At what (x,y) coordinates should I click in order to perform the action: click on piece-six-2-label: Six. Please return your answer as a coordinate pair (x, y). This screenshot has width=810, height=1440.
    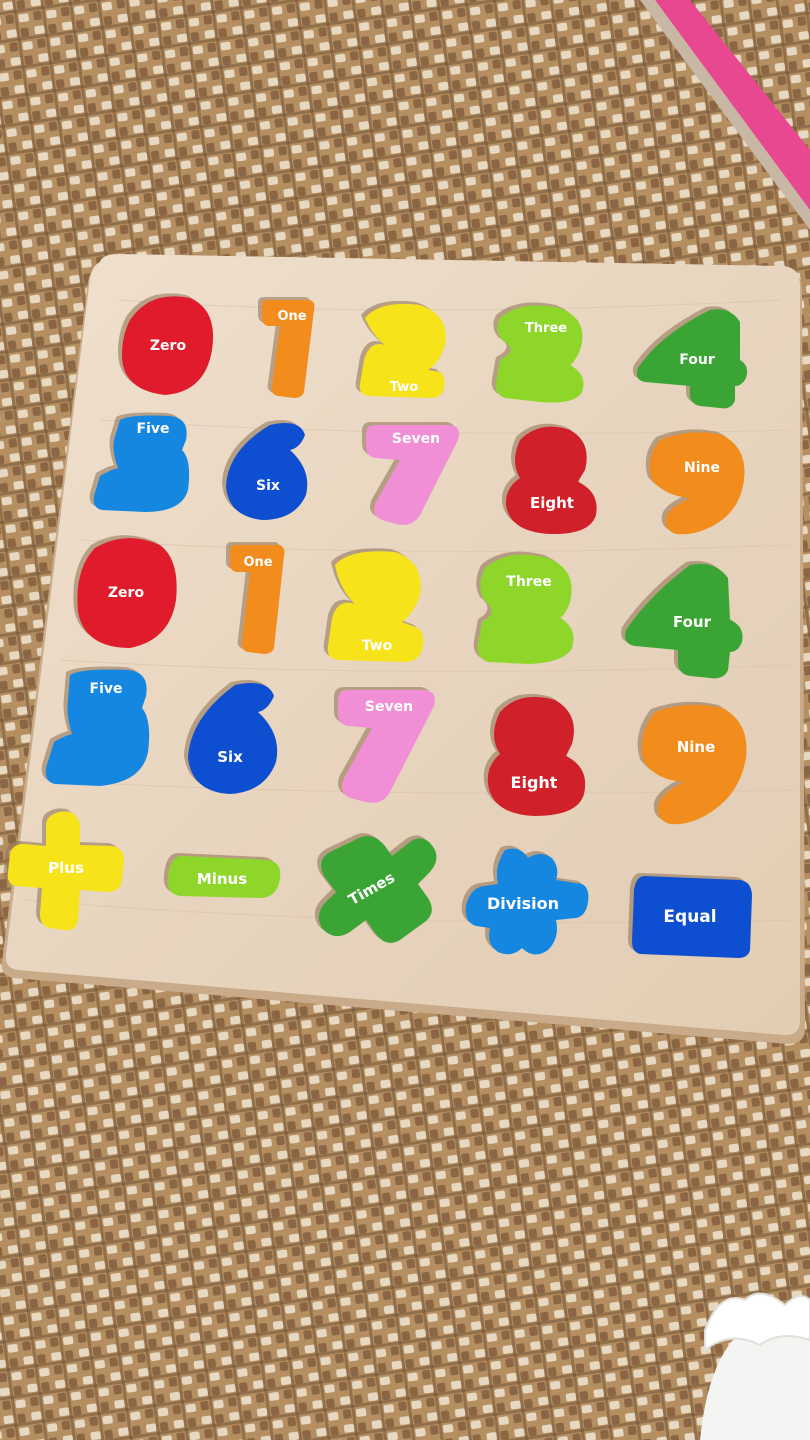
    Looking at the image, I should click on (230, 757).